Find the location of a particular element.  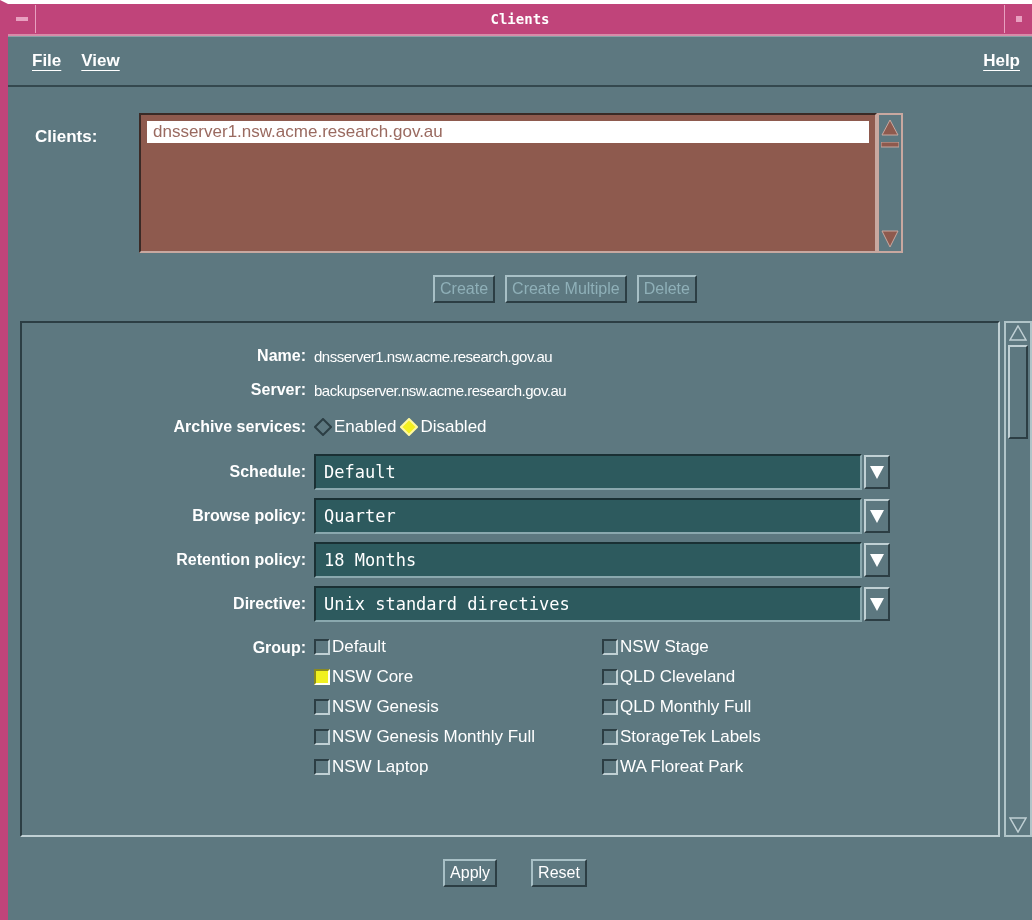

apply-button: Apply is located at coordinates (470, 873).